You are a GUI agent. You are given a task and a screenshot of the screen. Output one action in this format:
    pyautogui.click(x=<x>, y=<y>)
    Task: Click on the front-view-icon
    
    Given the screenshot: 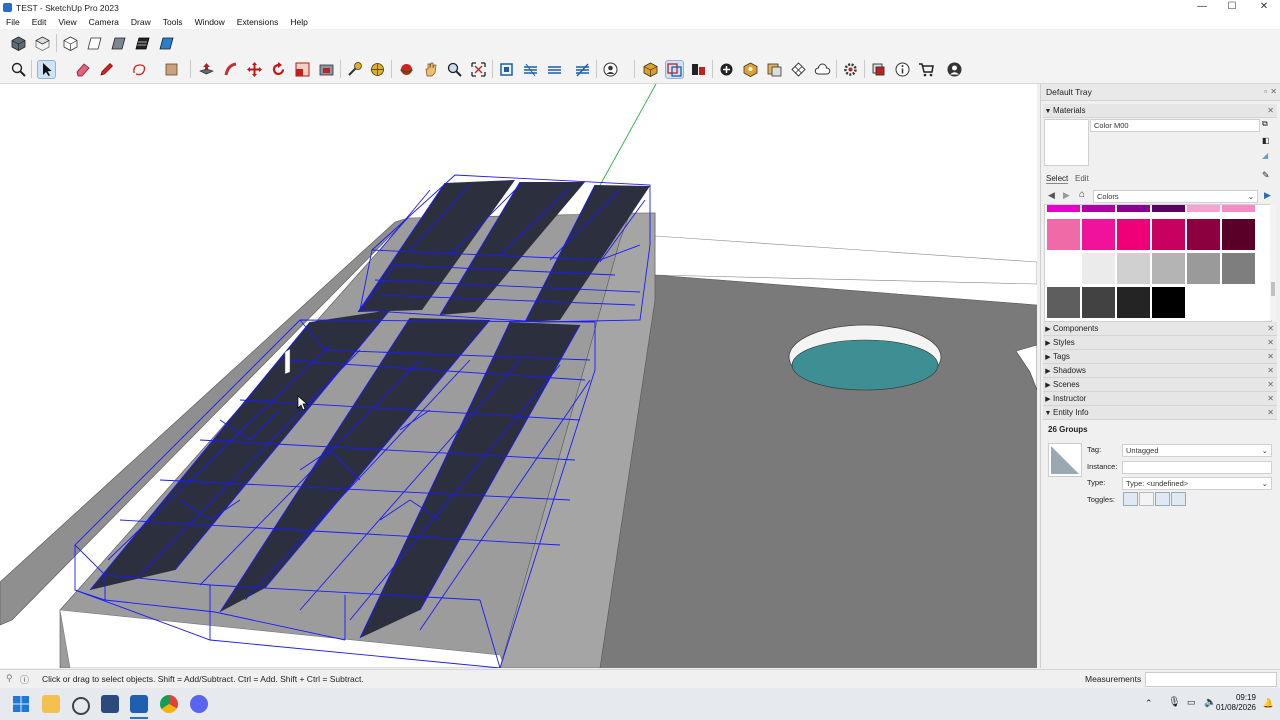 What is the action you would take?
    pyautogui.click(x=70, y=43)
    